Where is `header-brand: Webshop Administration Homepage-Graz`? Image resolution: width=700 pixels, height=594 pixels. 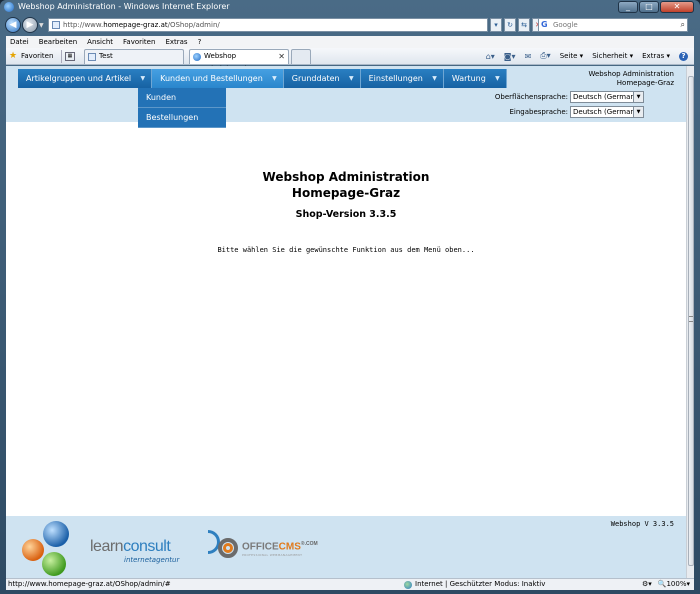
header-brand: Webshop Administration Homepage-Graz is located at coordinates (631, 79).